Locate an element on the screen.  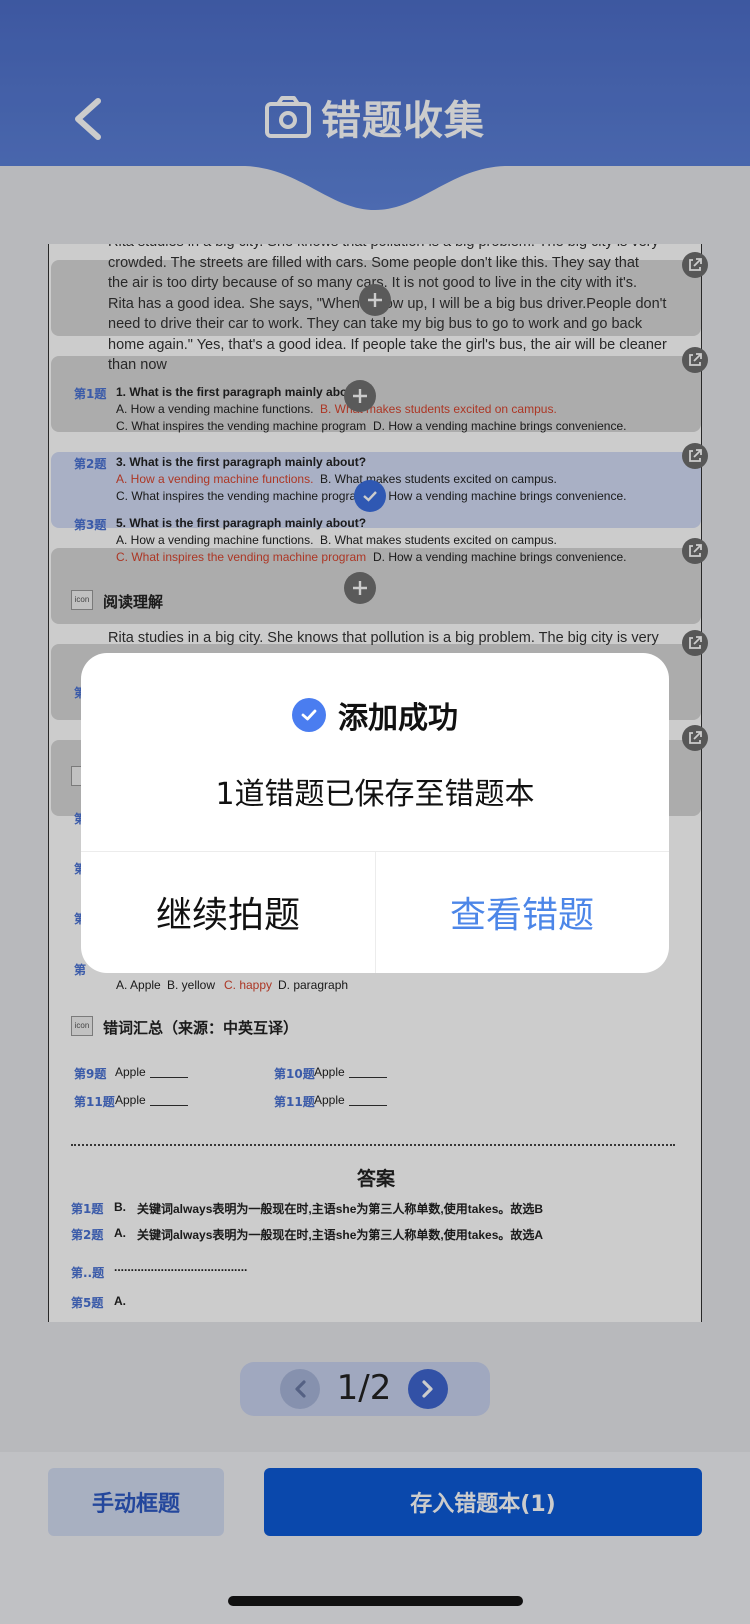
continue-capture-button: 继续拍题 is located at coordinates (228, 912).